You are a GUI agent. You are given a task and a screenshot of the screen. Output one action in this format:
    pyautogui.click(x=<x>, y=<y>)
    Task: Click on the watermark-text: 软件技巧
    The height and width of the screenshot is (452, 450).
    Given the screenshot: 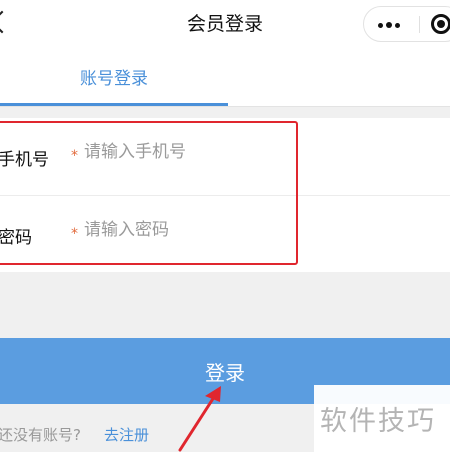 What is the action you would take?
    pyautogui.click(x=378, y=421)
    